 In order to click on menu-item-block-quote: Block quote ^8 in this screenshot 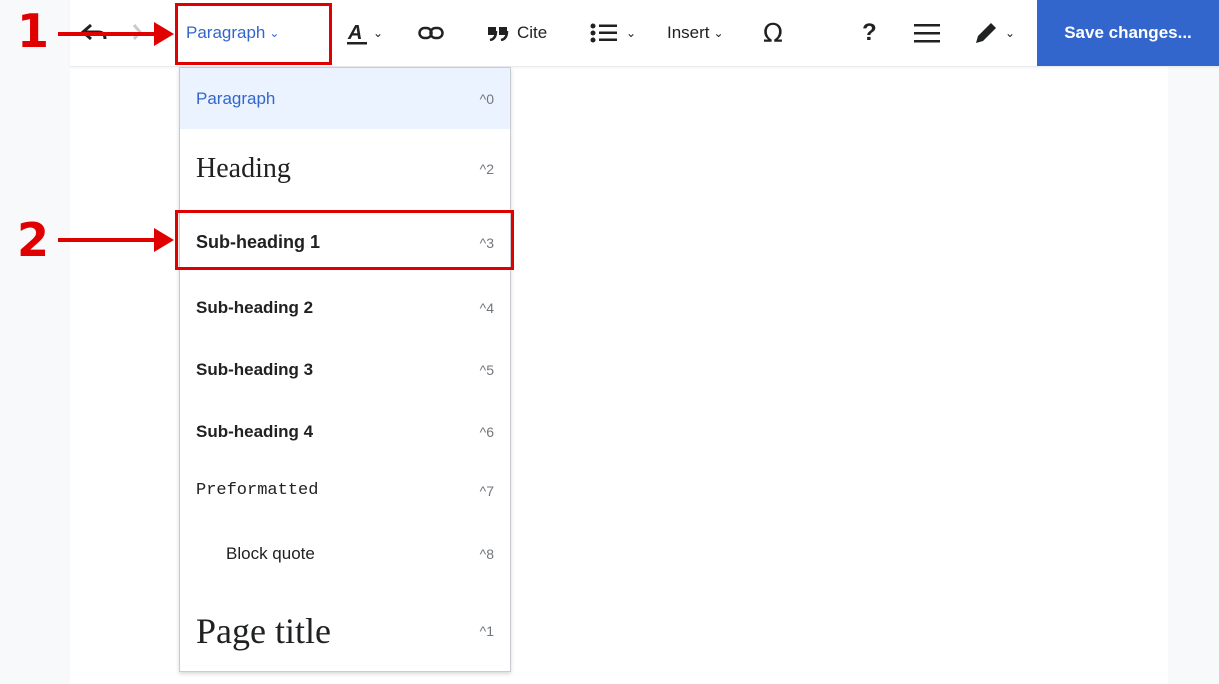, I will do `click(345, 554)`.